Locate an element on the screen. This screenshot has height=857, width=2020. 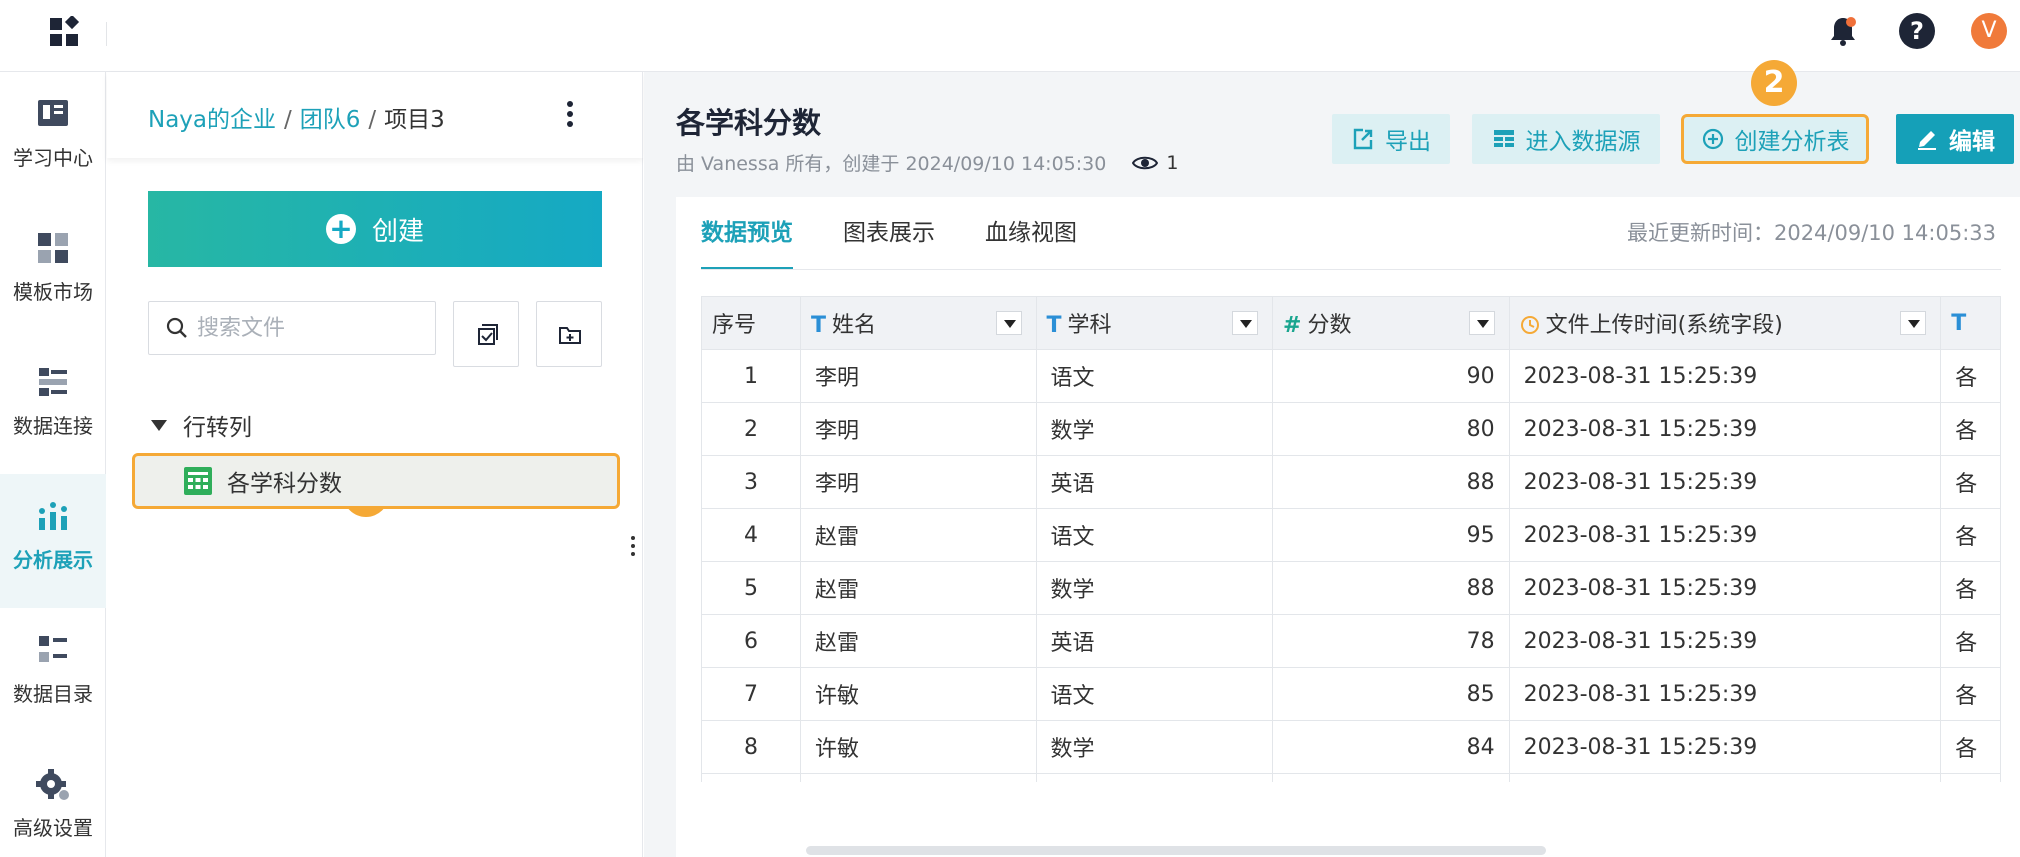
tab-lineage-view: 血缘视图 is located at coordinates (1031, 233).